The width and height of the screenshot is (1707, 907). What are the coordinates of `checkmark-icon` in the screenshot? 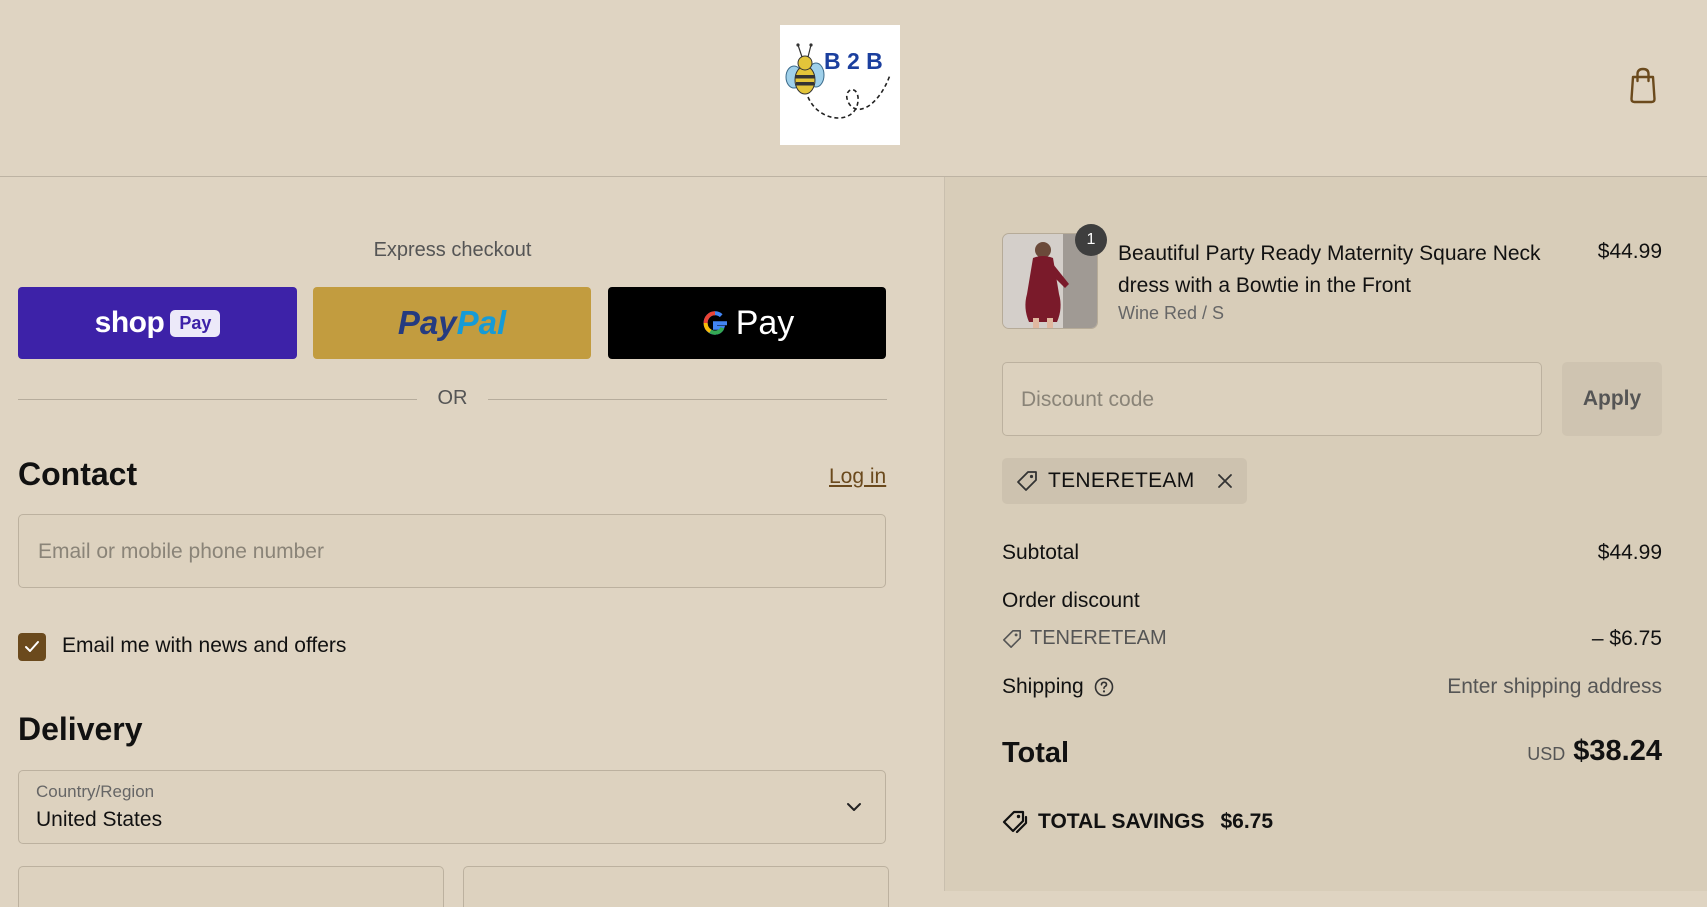 It's located at (32, 646).